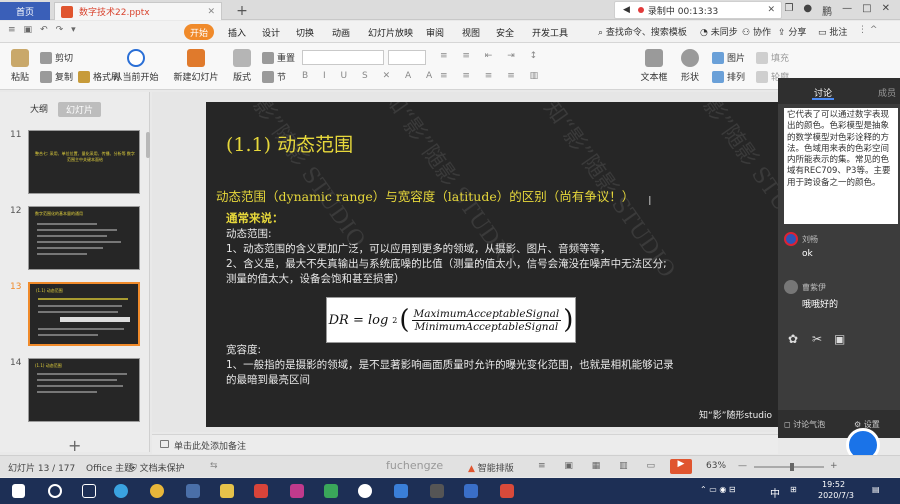 The width and height of the screenshot is (900, 504). I want to click on section-heading: 通常来说：, so click(255, 218).